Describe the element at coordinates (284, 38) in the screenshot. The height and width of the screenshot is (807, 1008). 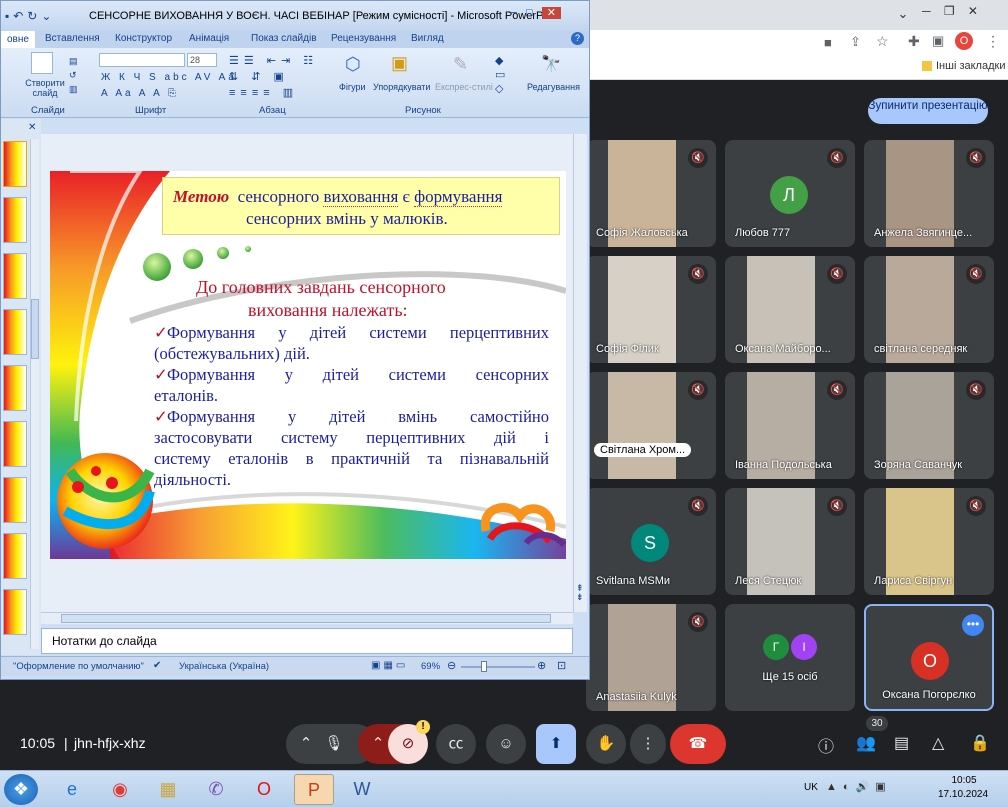
I see `tab-slideshow: Показ слайдів` at that location.